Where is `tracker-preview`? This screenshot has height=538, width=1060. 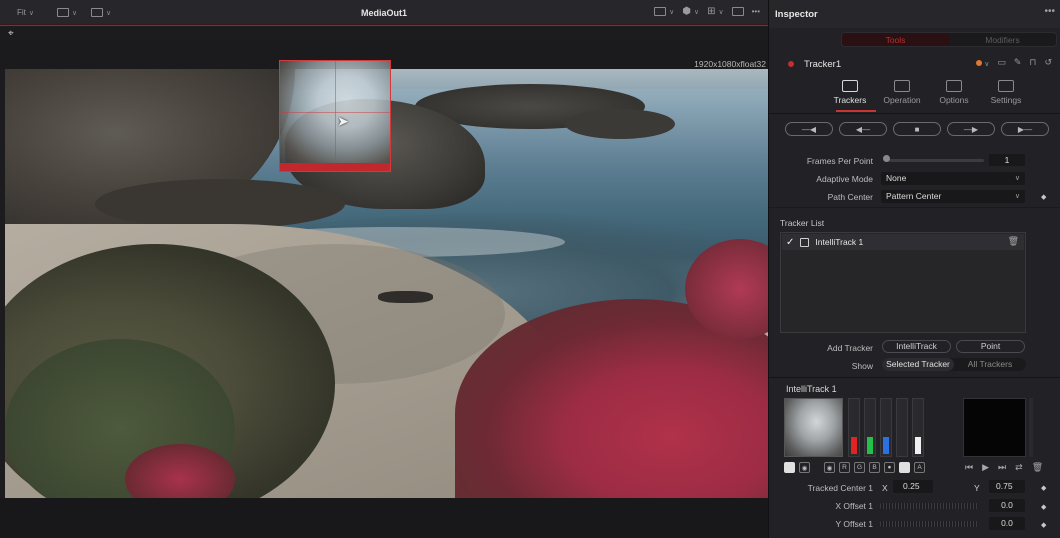
tracker-preview is located at coordinates (994, 427).